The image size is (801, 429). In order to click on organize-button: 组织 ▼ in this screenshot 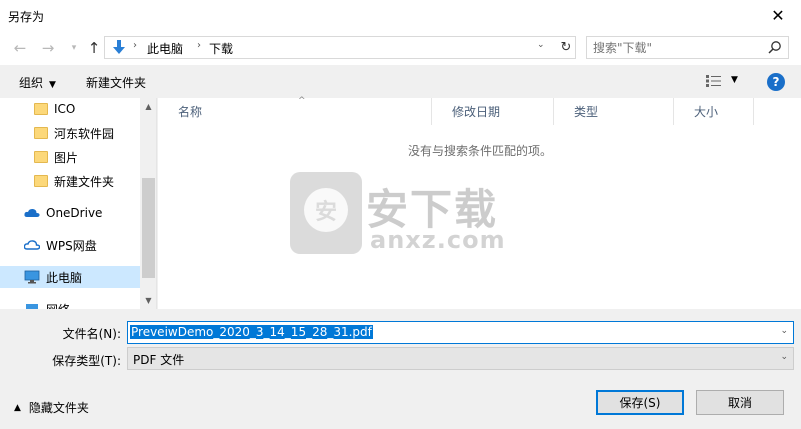, I will do `click(37, 82)`.